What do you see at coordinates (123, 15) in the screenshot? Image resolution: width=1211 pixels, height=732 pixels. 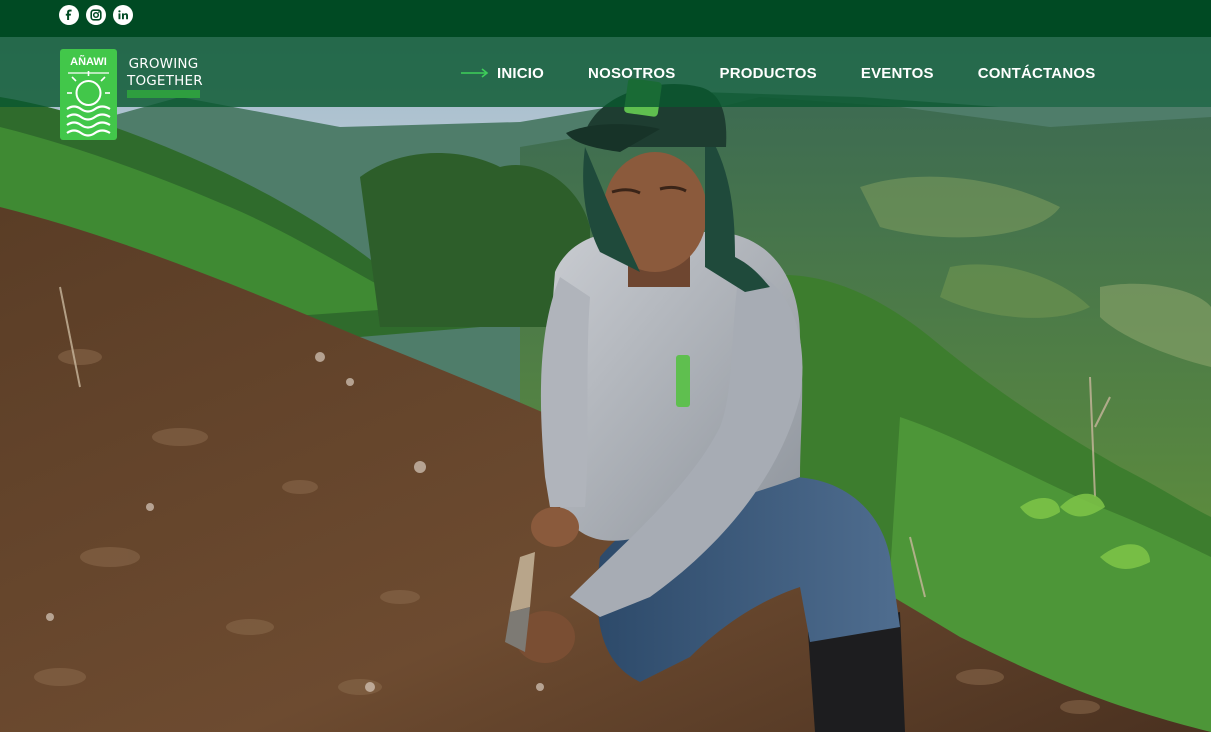 I see `linkedin-icon` at bounding box center [123, 15].